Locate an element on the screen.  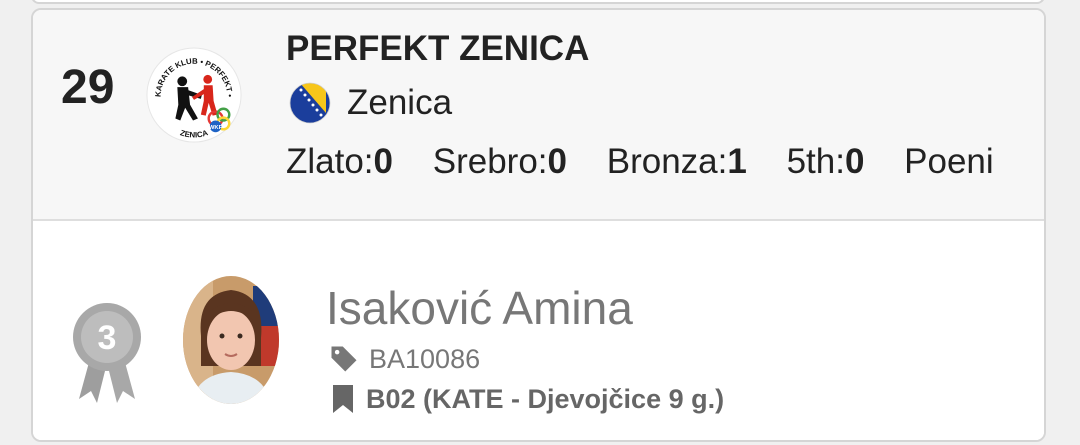
athlete-name: Isaković Amina is located at coordinates (479, 308).